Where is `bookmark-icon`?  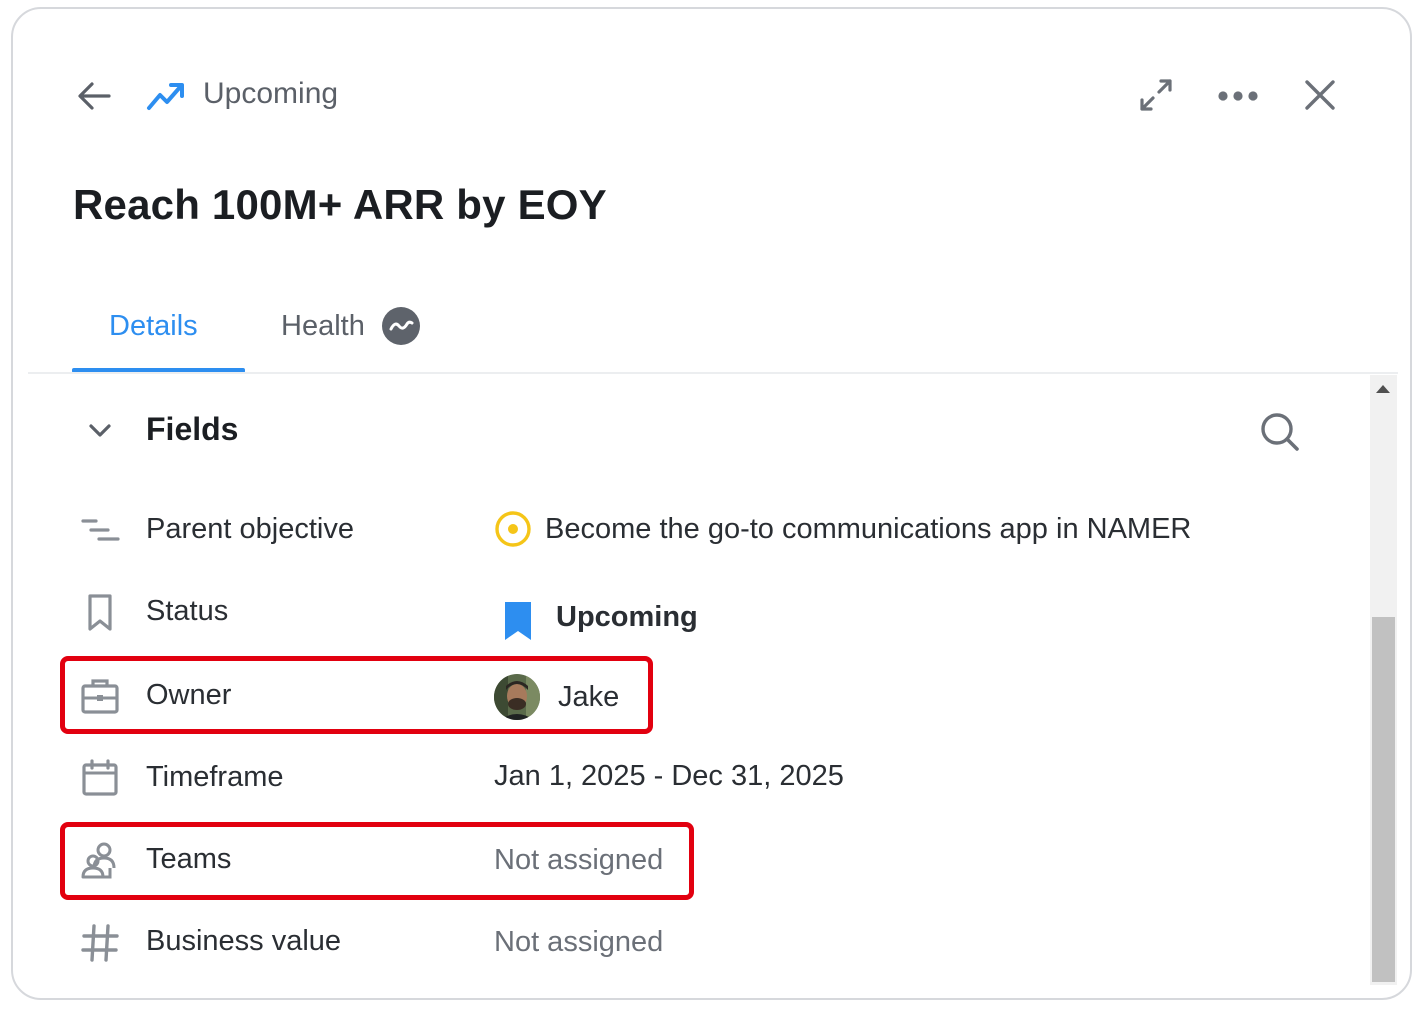 bookmark-icon is located at coordinates (100, 613).